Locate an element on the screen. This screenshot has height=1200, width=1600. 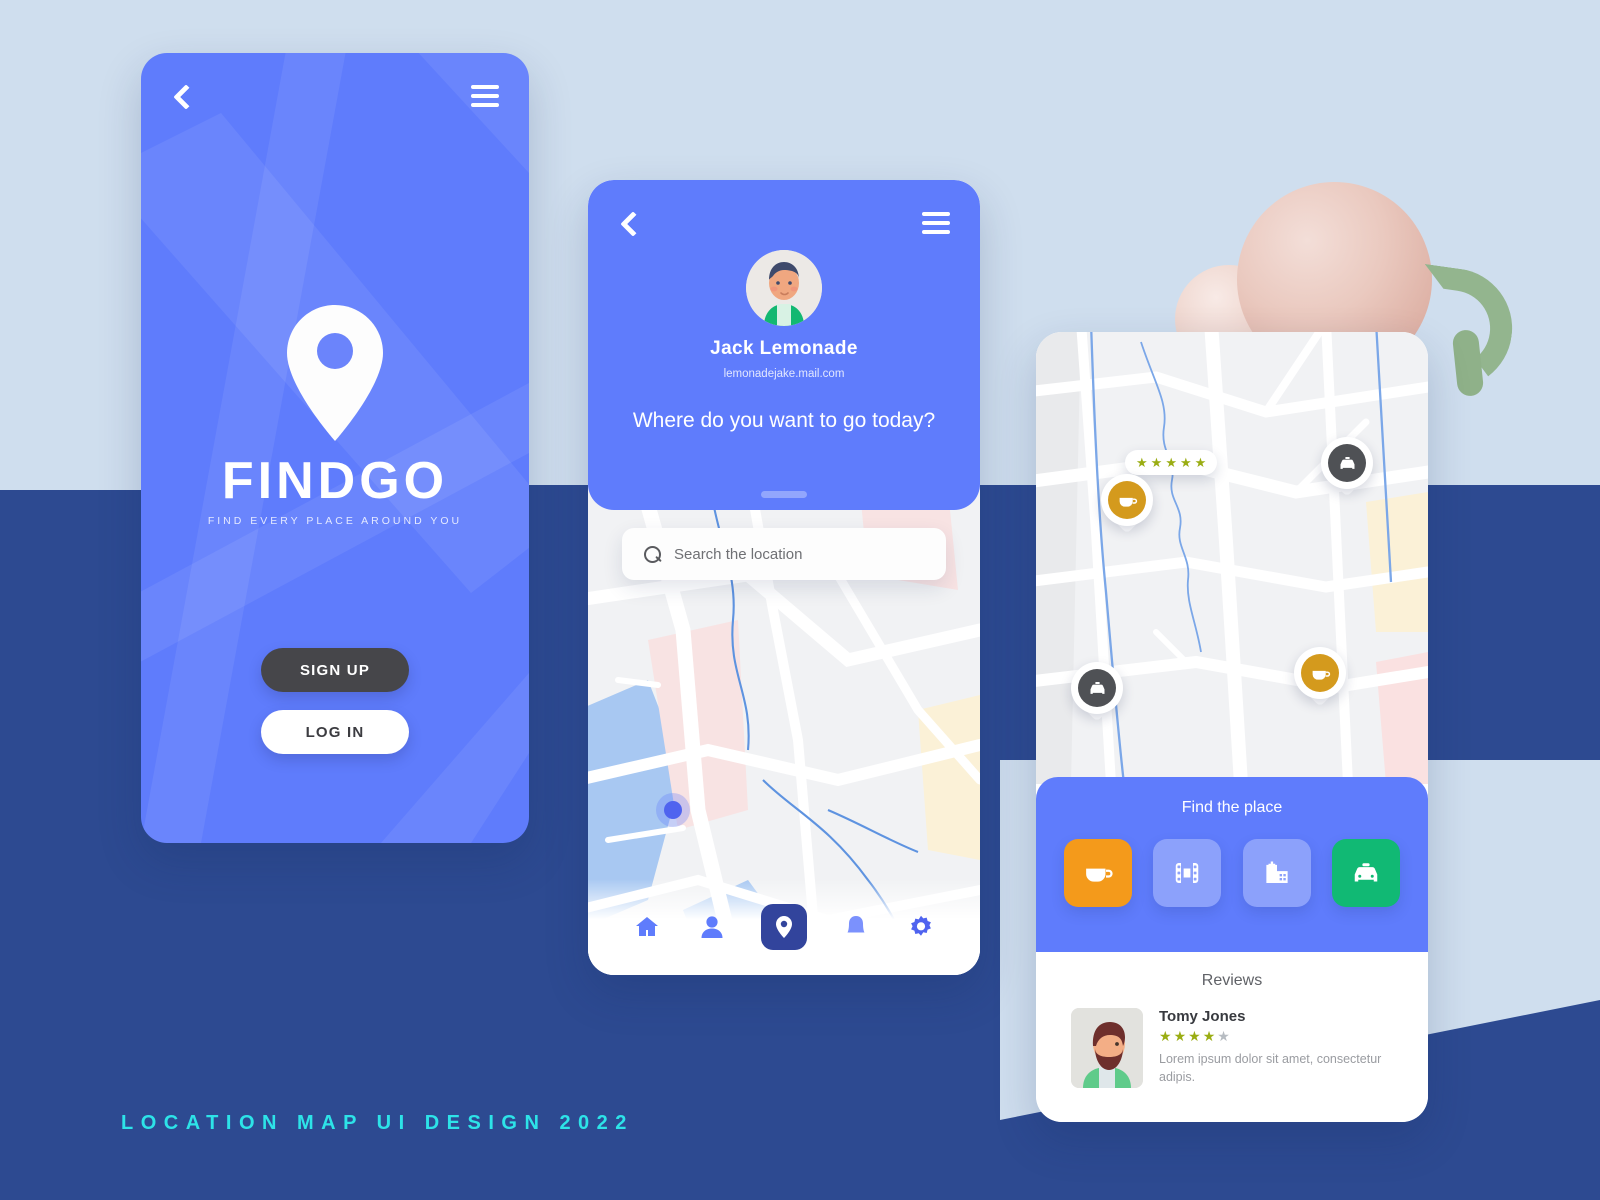
reviews-title: Reviews is located at coordinates (1232, 980).